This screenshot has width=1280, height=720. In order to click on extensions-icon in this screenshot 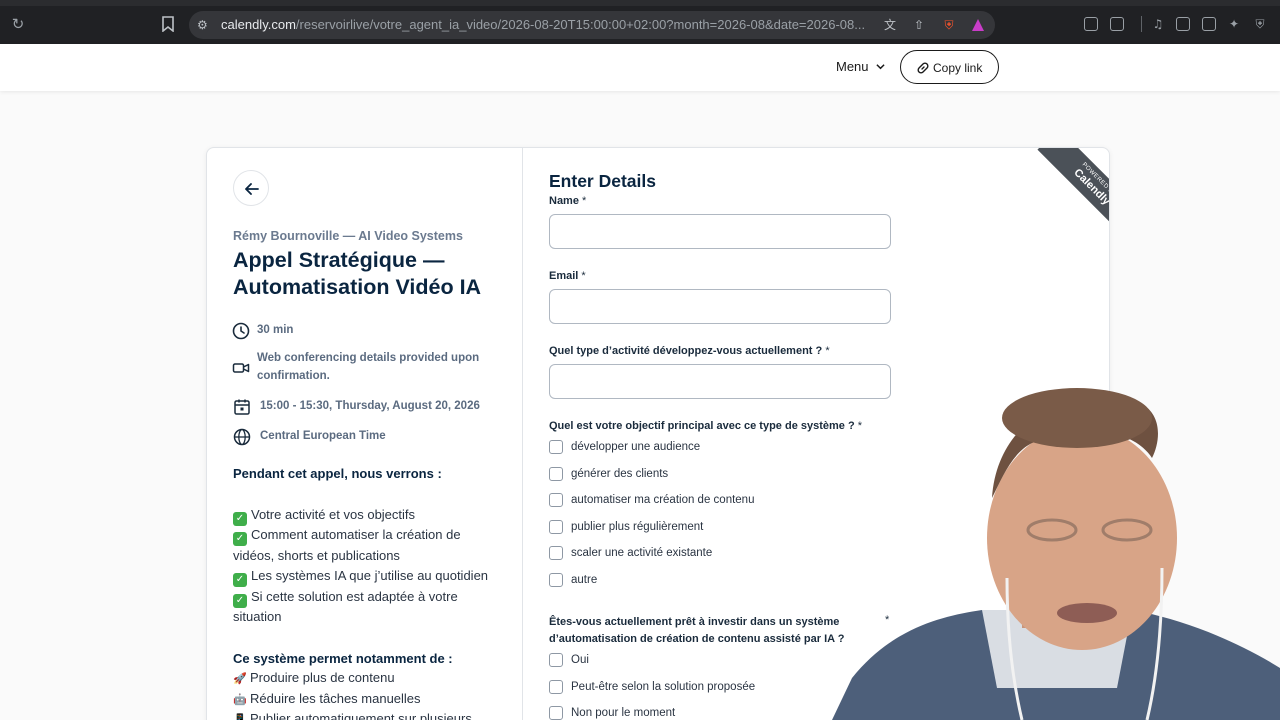, I will do `click(1091, 24)`.